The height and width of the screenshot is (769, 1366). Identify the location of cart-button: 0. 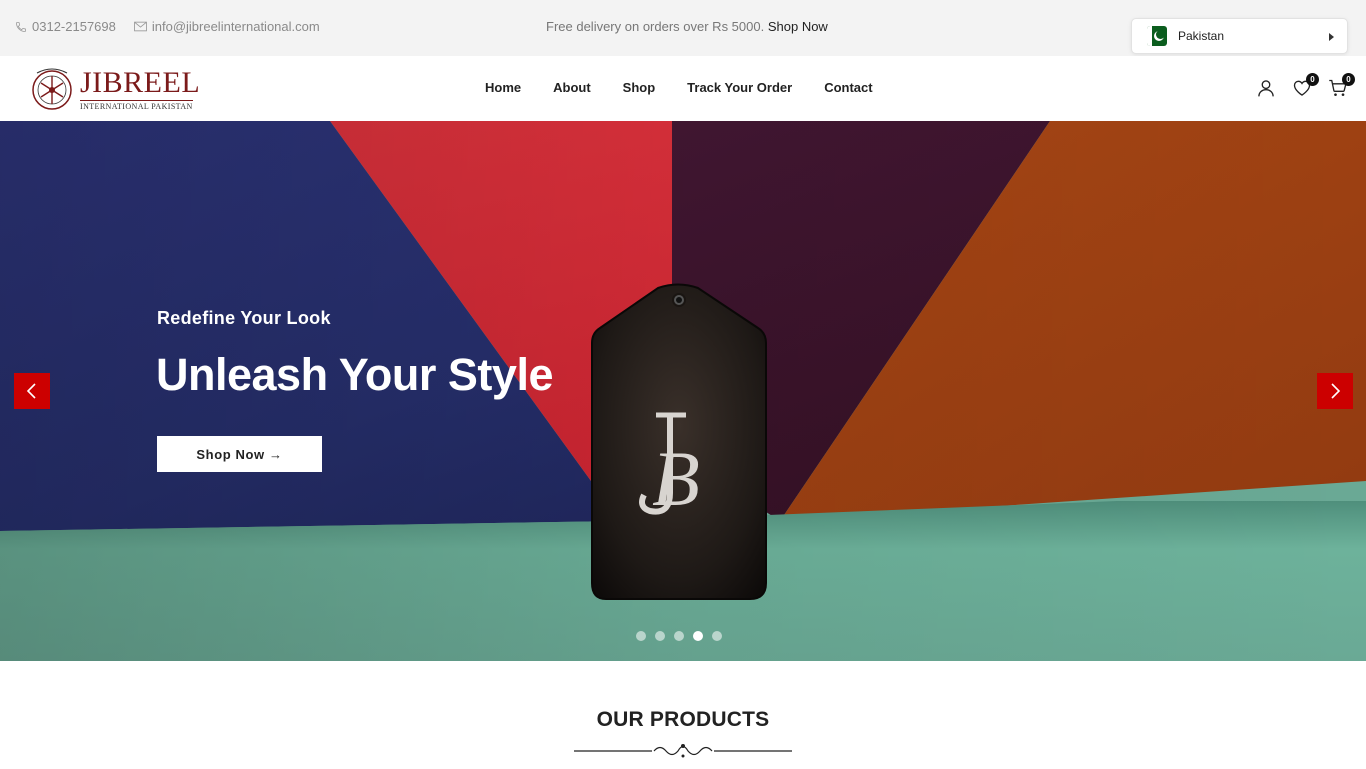
(1341, 85).